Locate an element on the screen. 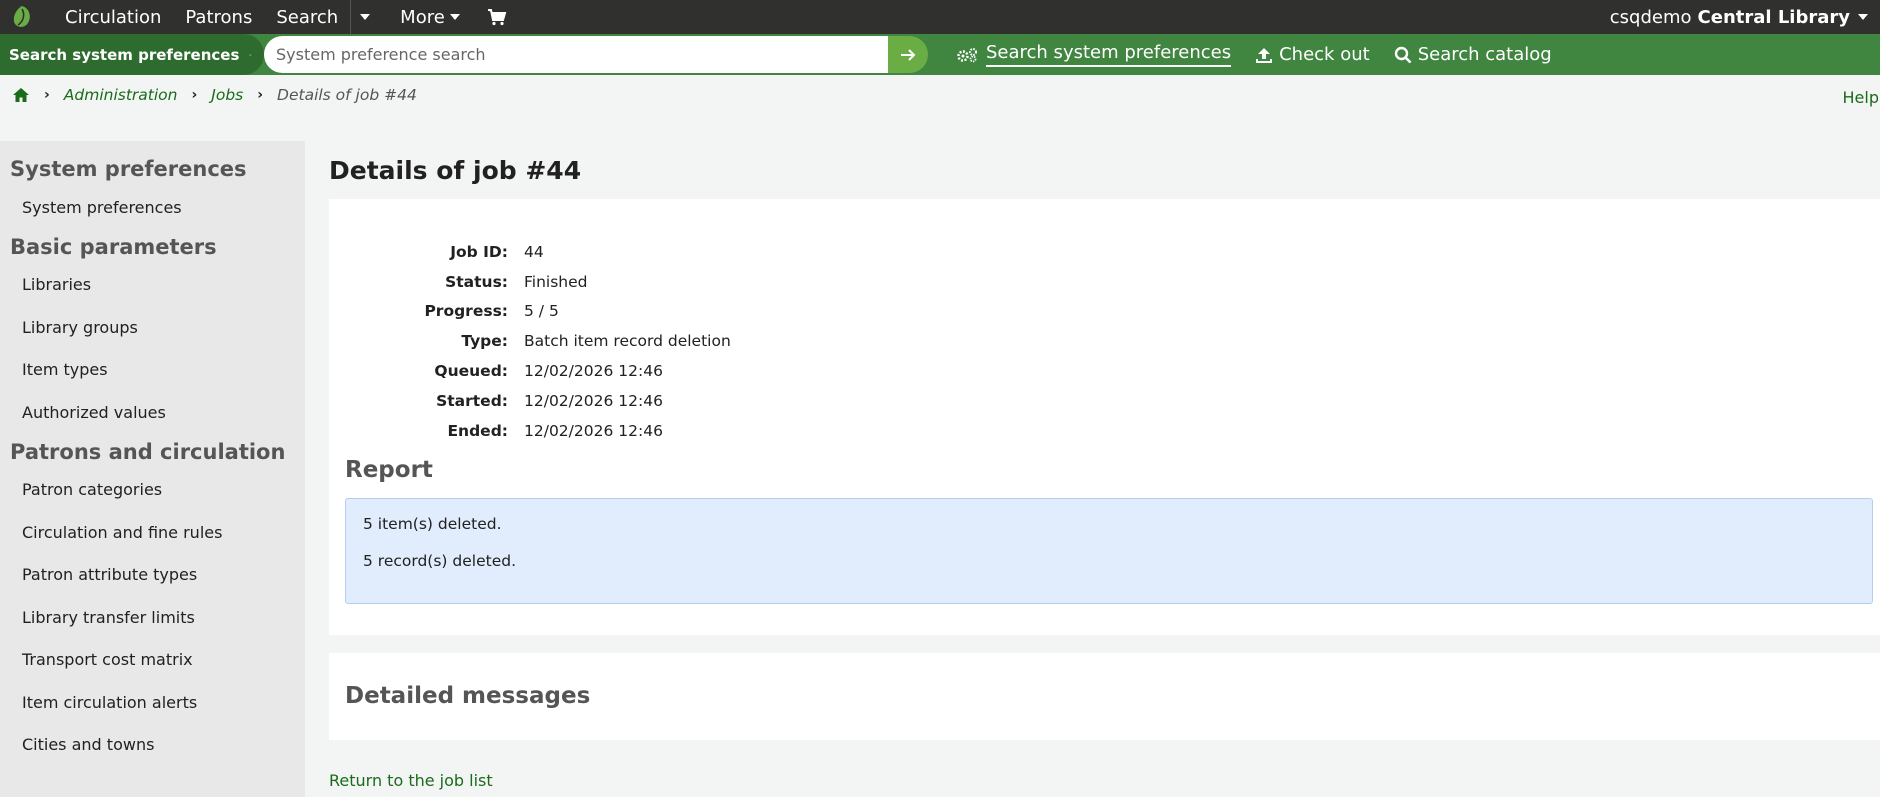 The image size is (1880, 797). tab-search-system-preferences: Search system preferences is located at coordinates (1093, 54).